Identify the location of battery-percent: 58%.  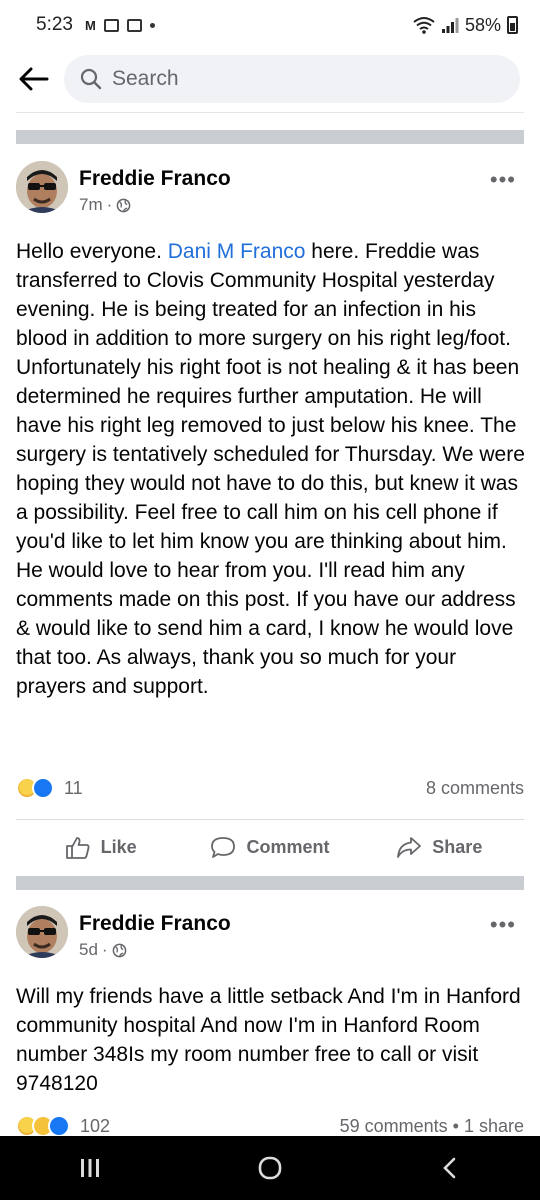
(482, 24).